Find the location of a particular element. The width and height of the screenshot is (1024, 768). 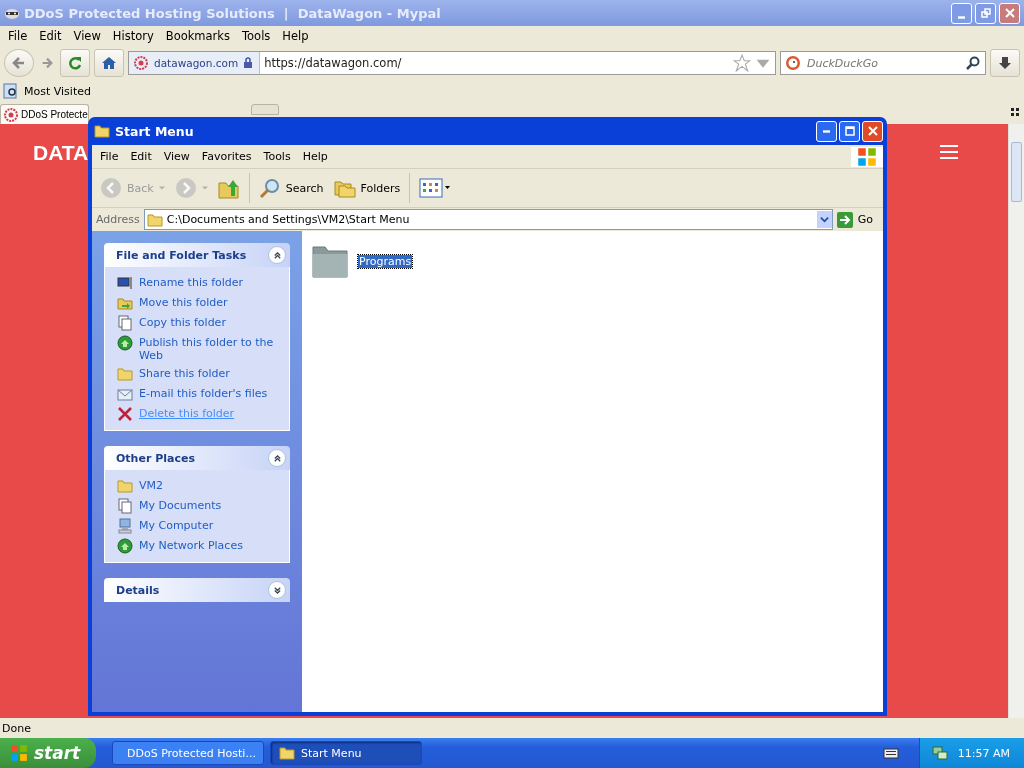

network-icon is located at coordinates (939, 753).